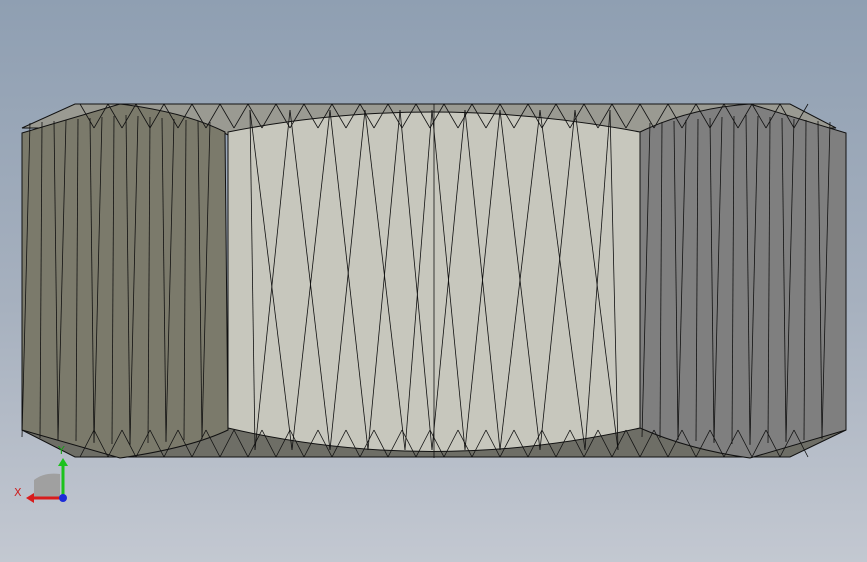 The width and height of the screenshot is (867, 562). Describe the element at coordinates (47, 485) in the screenshot. I see `triad-plane-icon` at that location.